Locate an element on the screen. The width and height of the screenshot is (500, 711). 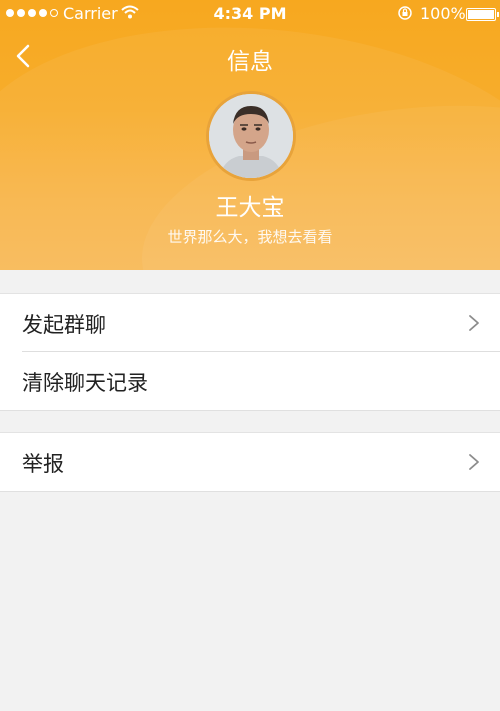
user-name: 王大宝 is located at coordinates (250, 208).